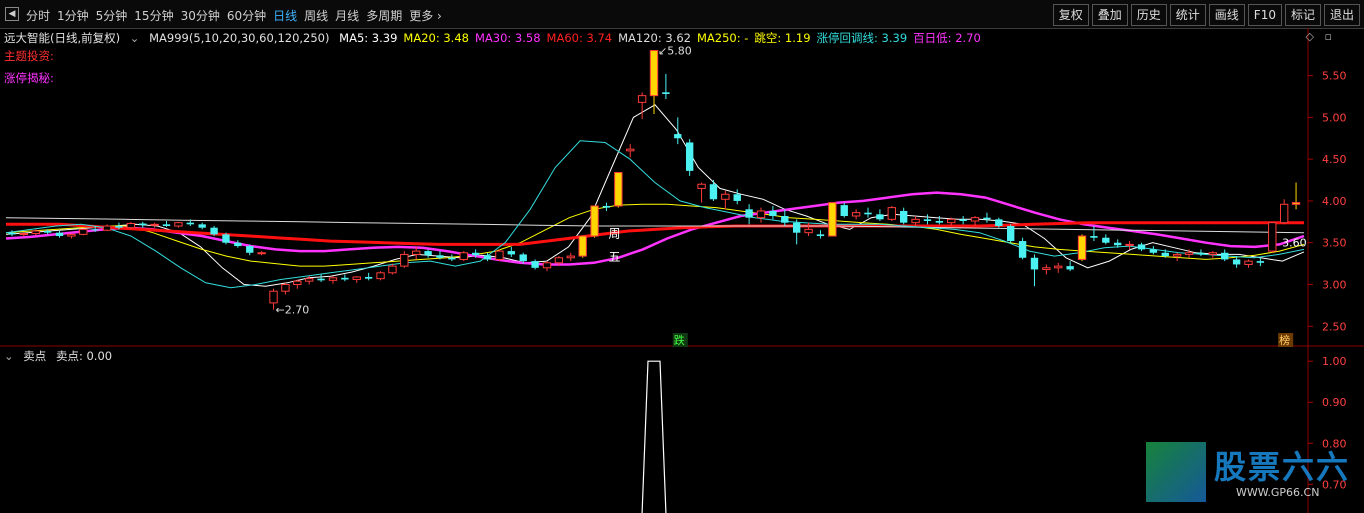 The height and width of the screenshot is (513, 1364). Describe the element at coordinates (1109, 15) in the screenshot. I see `tool-button-1: 叠加` at that location.